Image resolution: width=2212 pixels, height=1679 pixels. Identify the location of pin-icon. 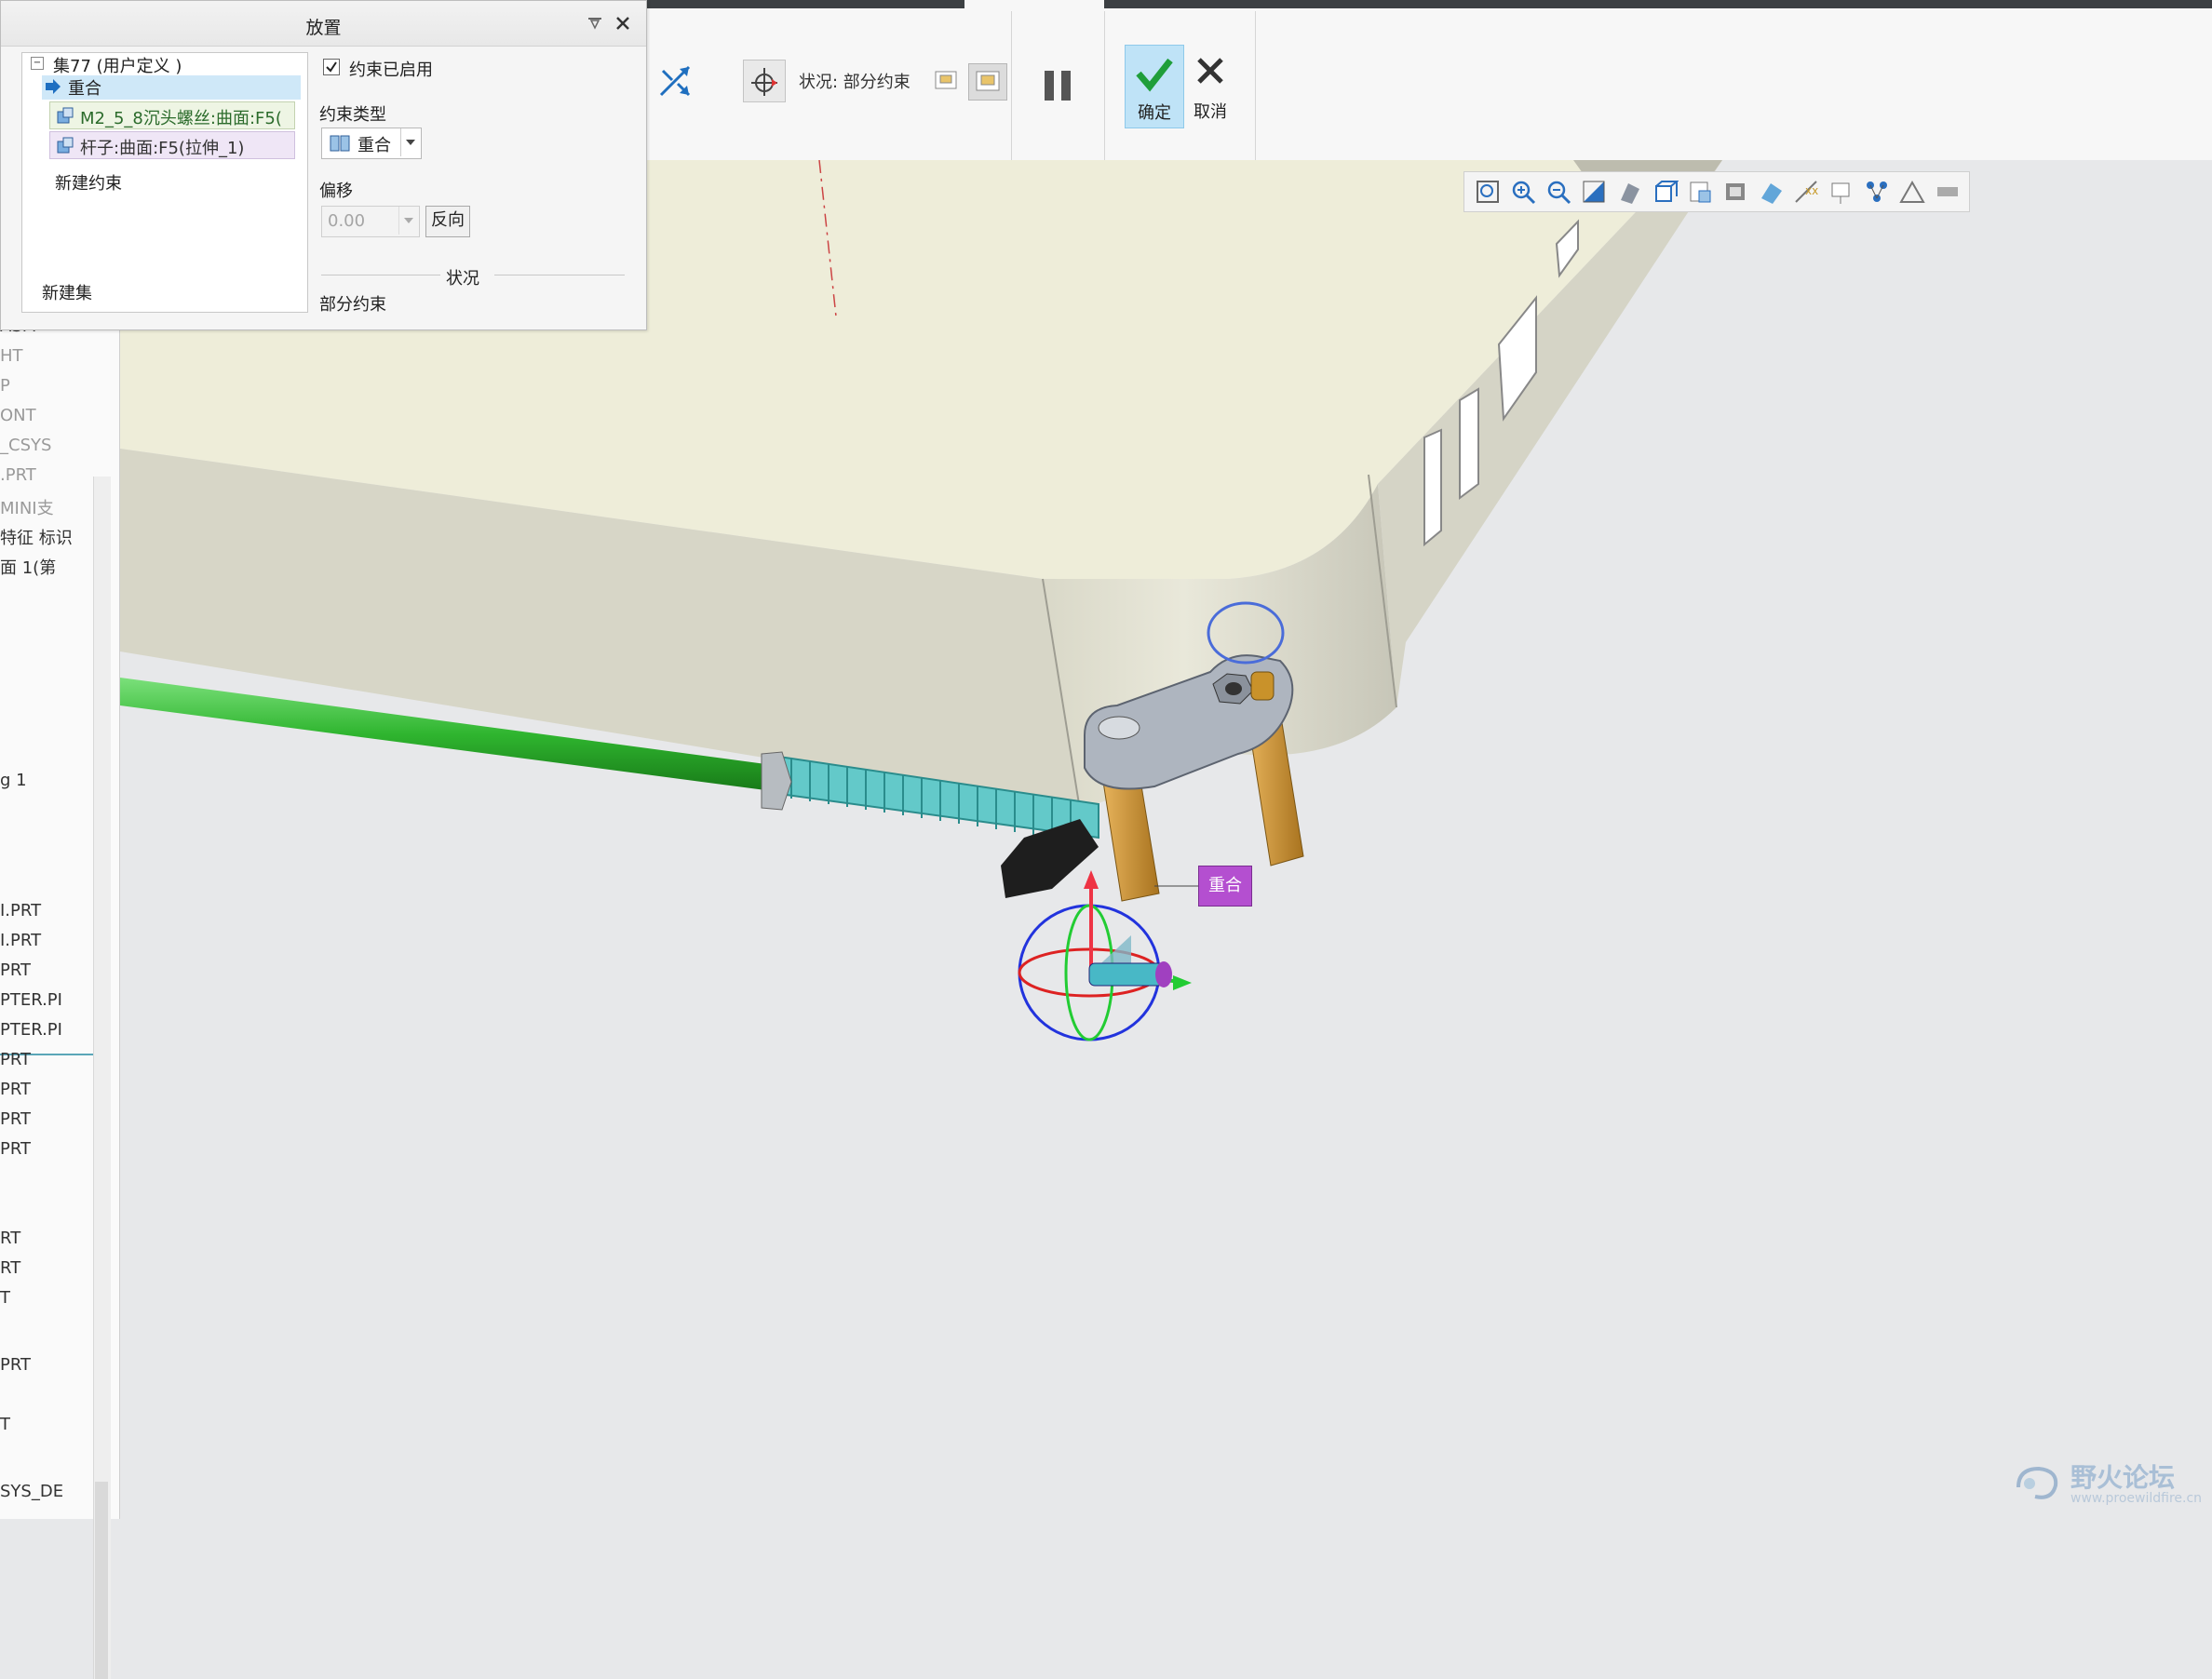
(595, 23).